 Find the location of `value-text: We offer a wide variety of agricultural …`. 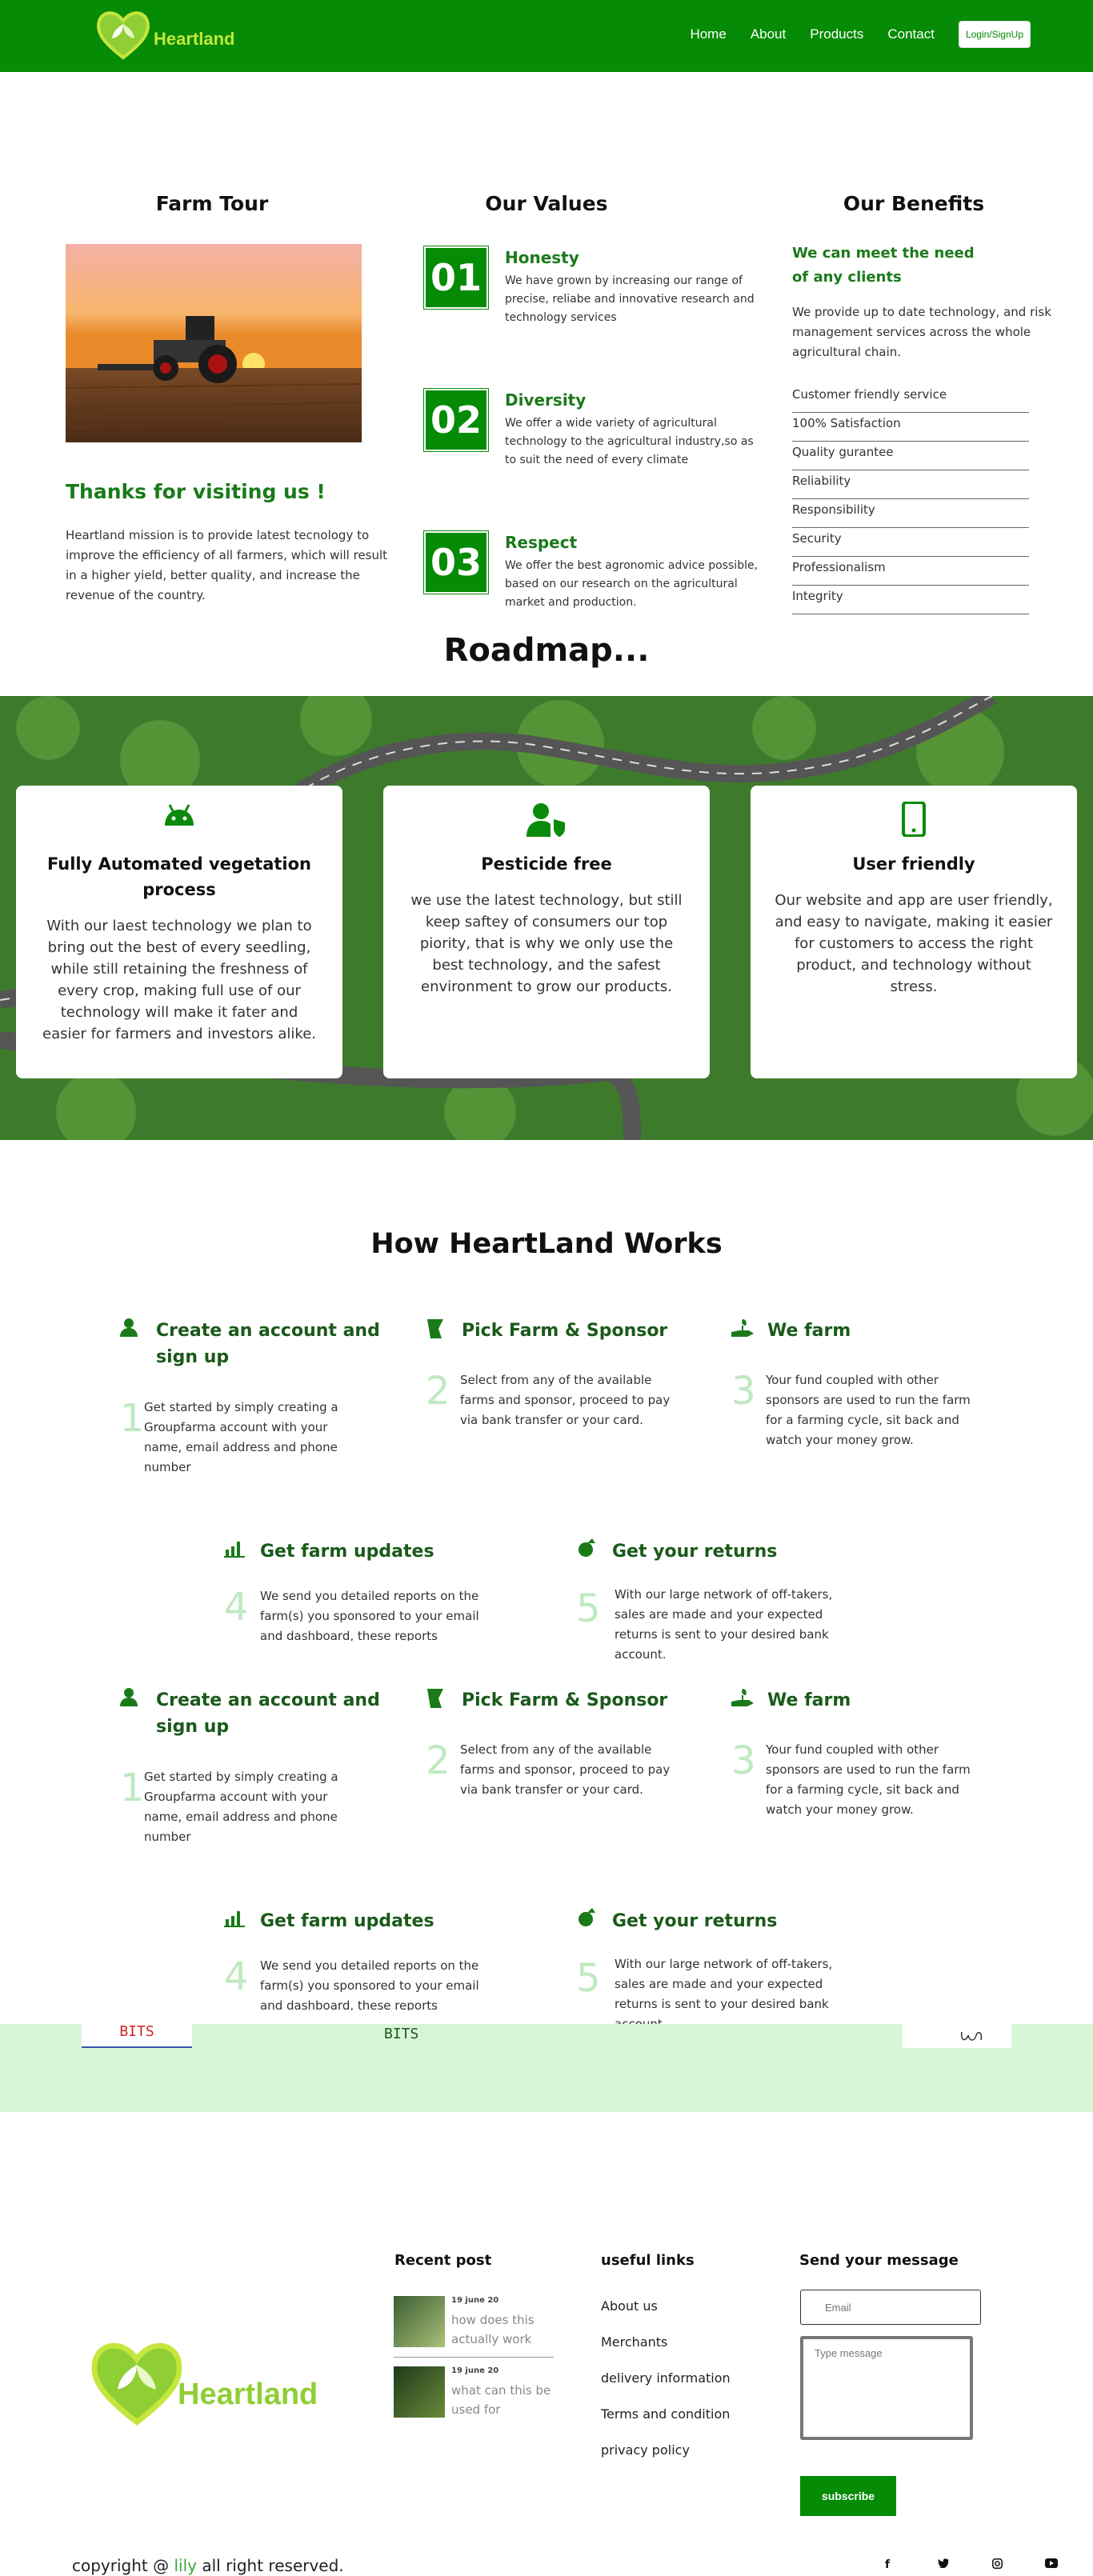

value-text: We offer a wide variety of agricultural … is located at coordinates (629, 441).